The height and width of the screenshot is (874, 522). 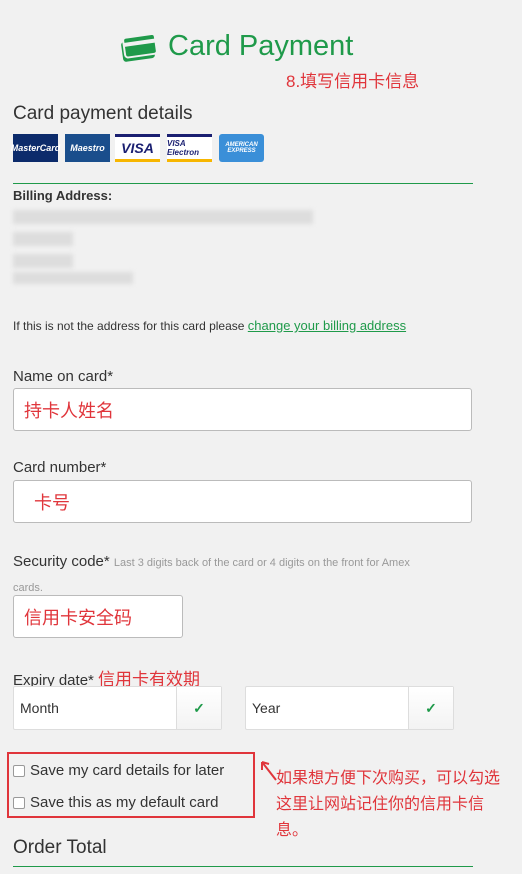 I want to click on default-card-checkbox: Save this as my default card, so click(x=115, y=802).